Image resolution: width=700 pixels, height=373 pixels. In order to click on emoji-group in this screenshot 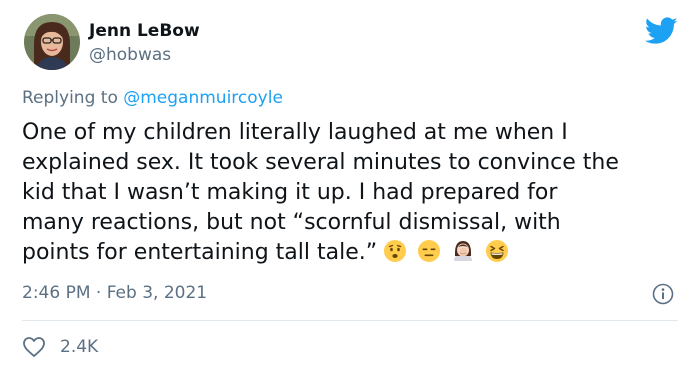, I will do `click(447, 255)`.